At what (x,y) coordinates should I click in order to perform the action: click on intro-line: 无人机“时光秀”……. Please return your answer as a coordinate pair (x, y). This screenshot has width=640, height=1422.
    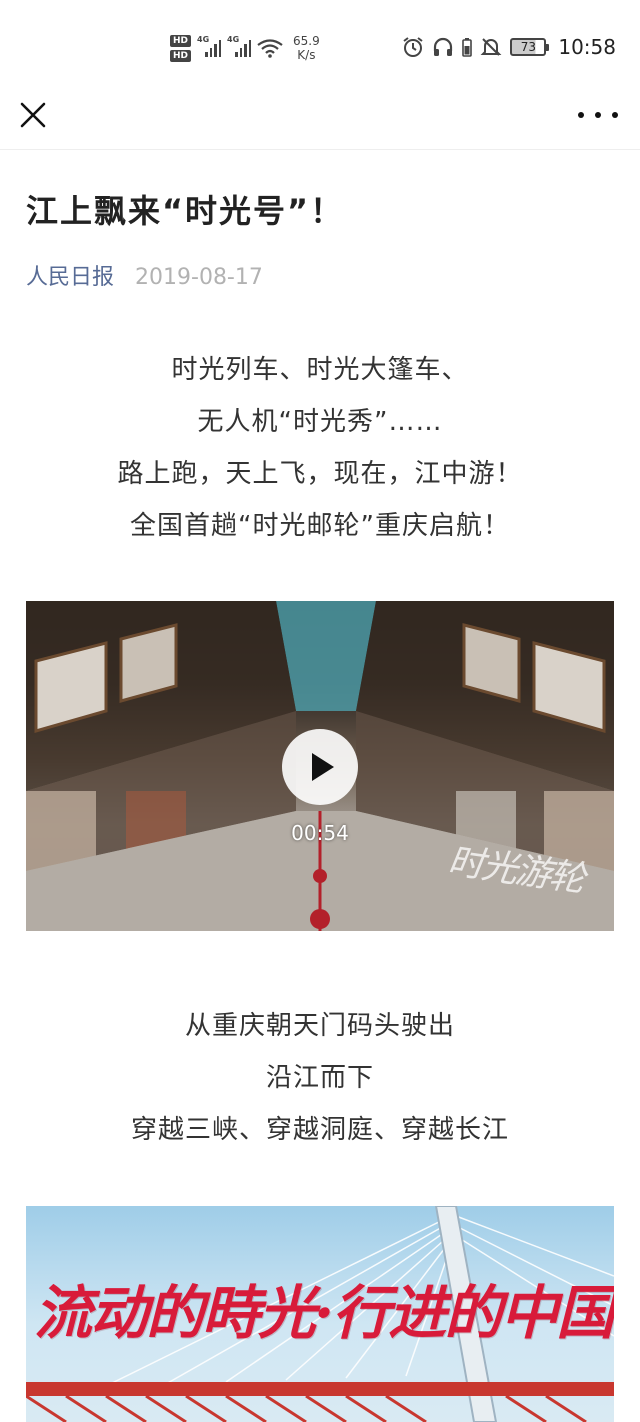
    Looking at the image, I should click on (320, 422).